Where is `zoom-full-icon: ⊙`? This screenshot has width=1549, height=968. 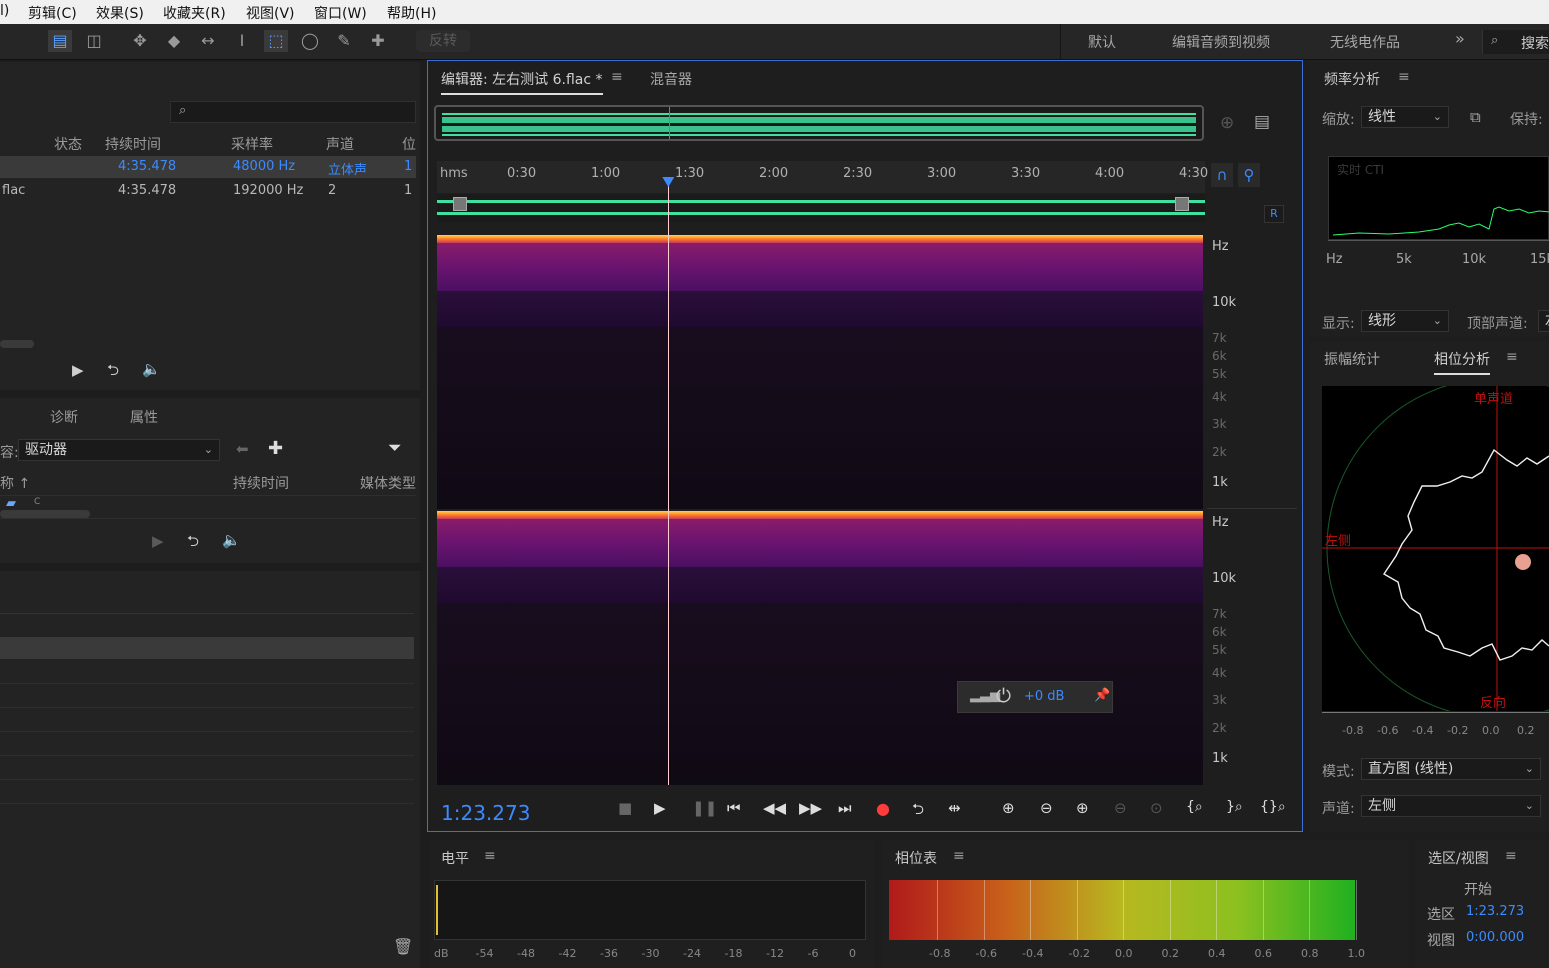
zoom-full-icon: ⊙ is located at coordinates (1156, 808).